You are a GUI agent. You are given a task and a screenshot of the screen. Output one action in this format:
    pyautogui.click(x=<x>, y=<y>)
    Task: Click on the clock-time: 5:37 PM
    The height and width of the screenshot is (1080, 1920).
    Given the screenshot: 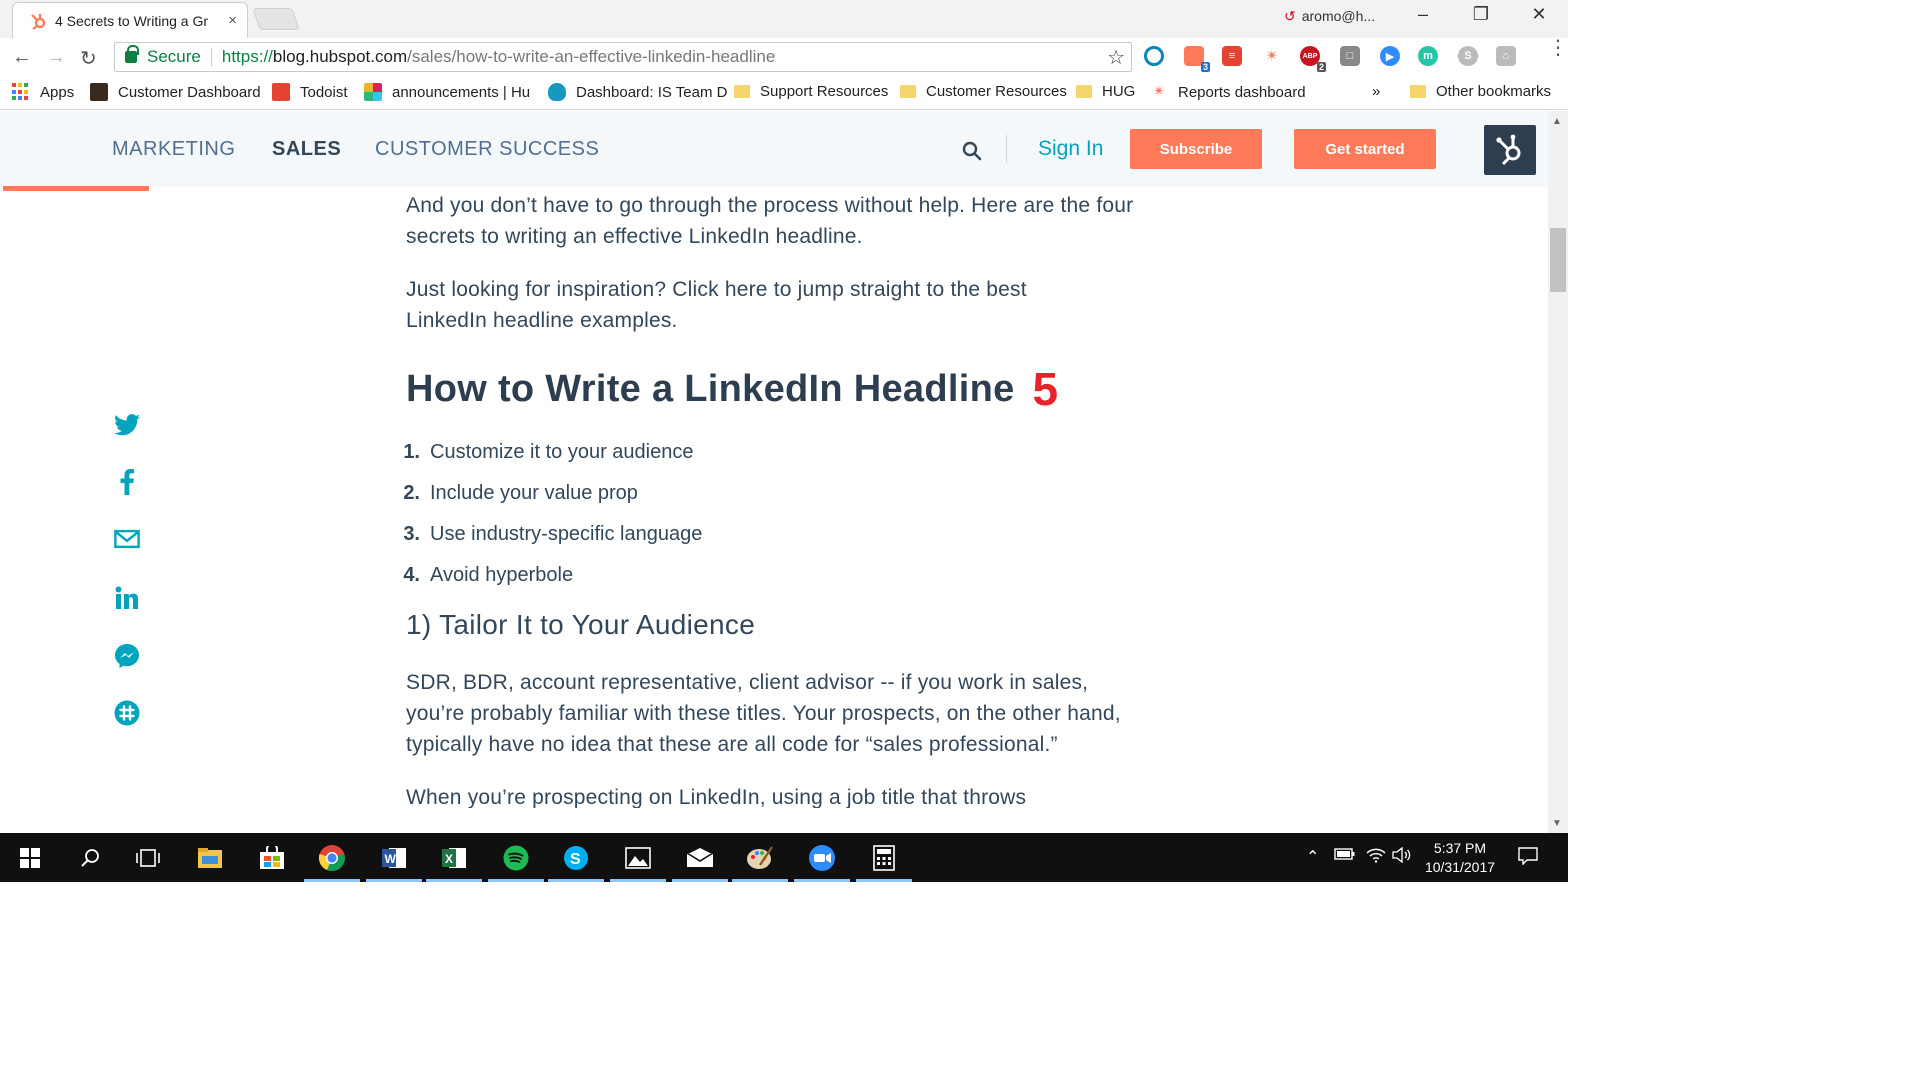 What is the action you would take?
    pyautogui.click(x=1460, y=848)
    